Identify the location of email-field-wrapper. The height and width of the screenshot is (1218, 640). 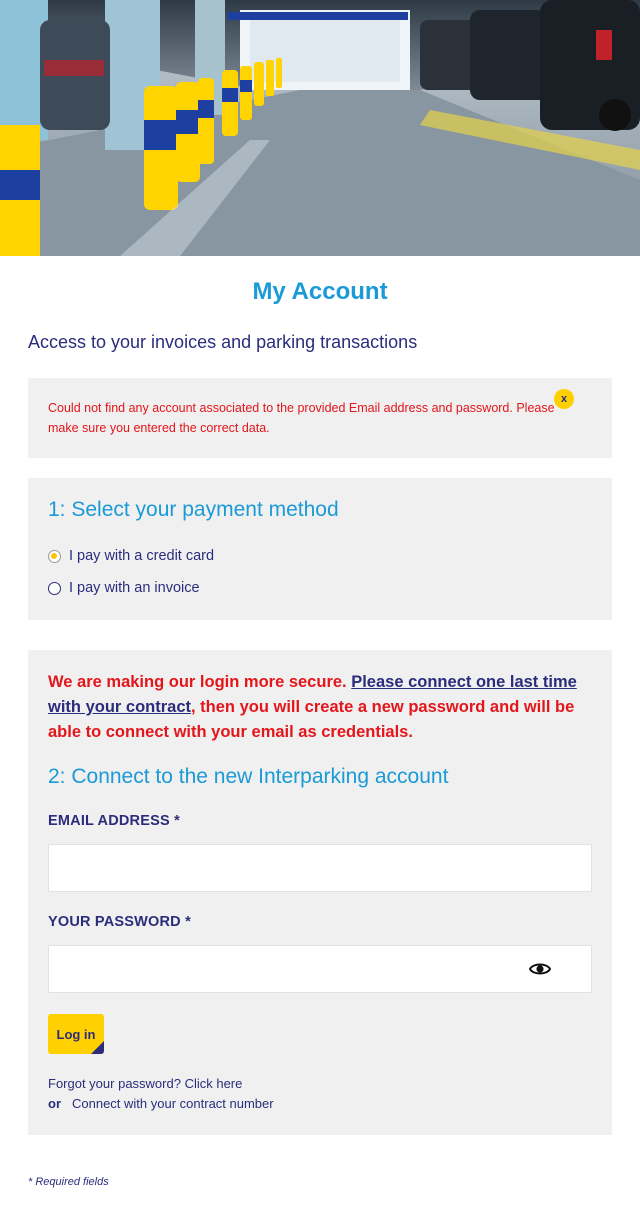
(320, 868).